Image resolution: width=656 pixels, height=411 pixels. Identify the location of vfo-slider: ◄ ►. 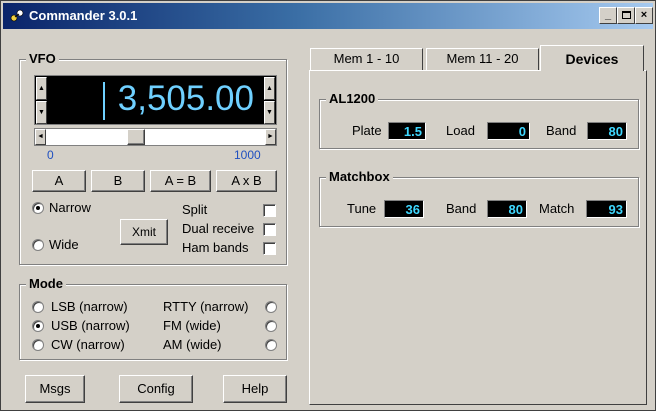
(155, 137).